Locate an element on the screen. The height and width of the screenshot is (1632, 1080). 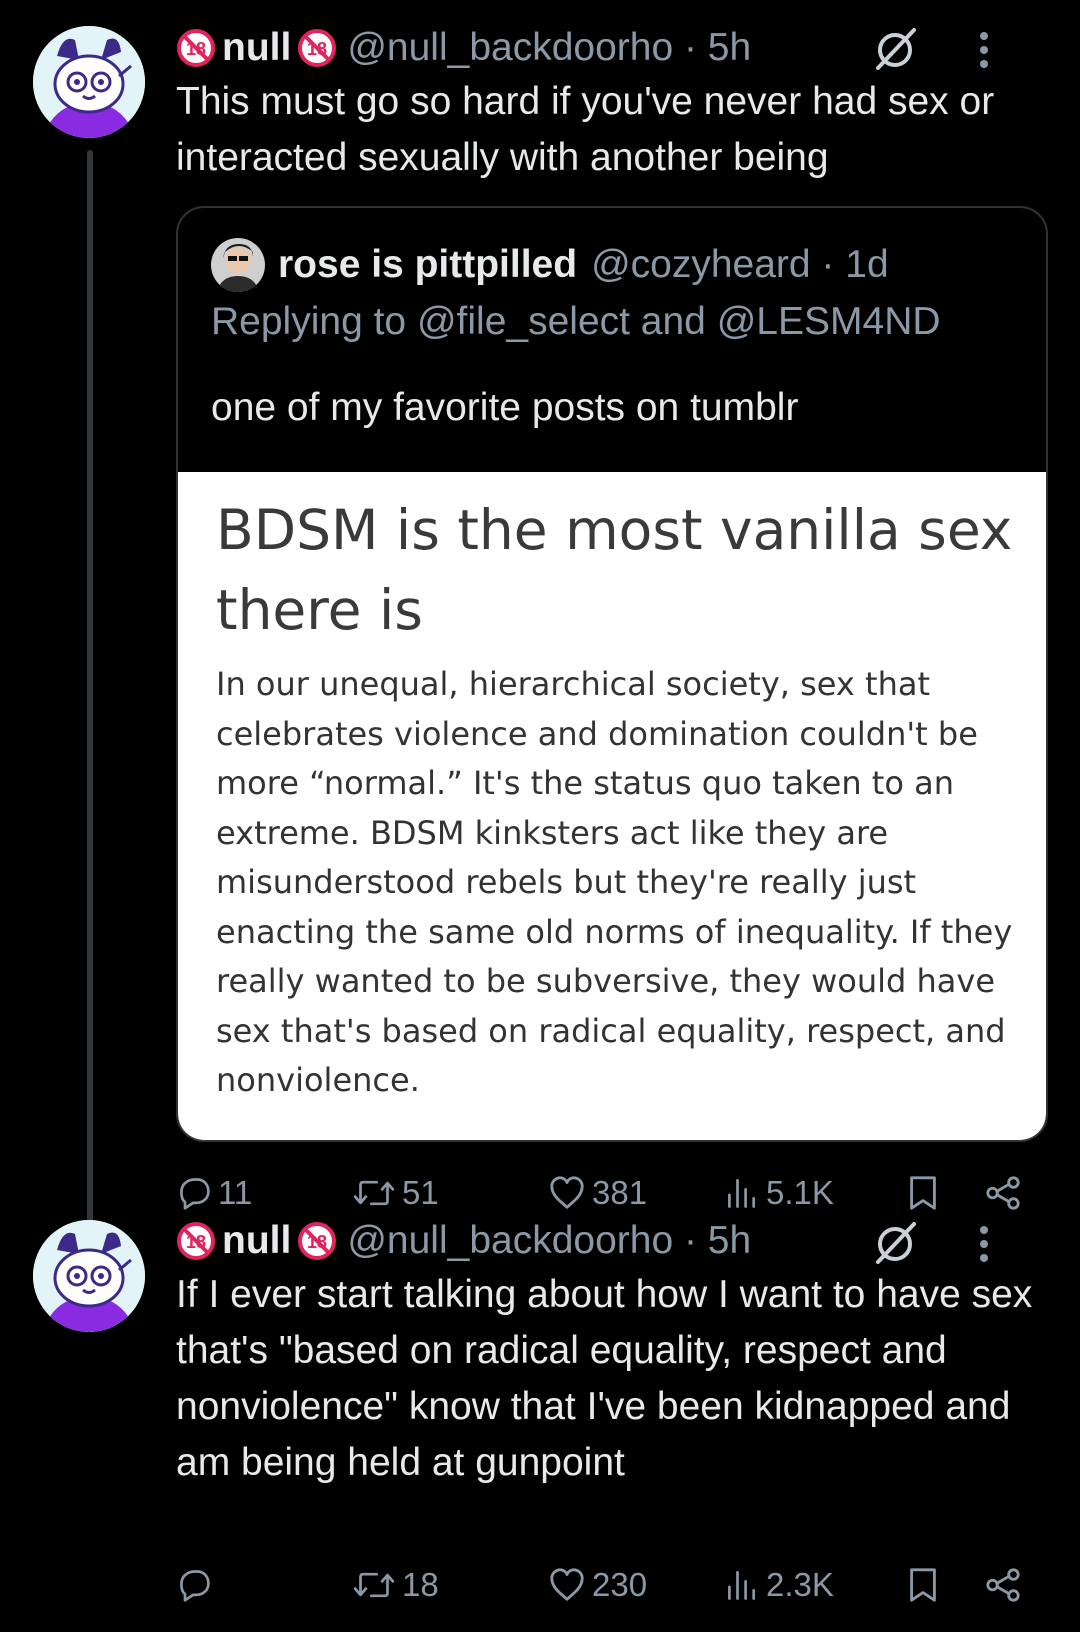
view-count: 5.1K is located at coordinates (800, 1192).